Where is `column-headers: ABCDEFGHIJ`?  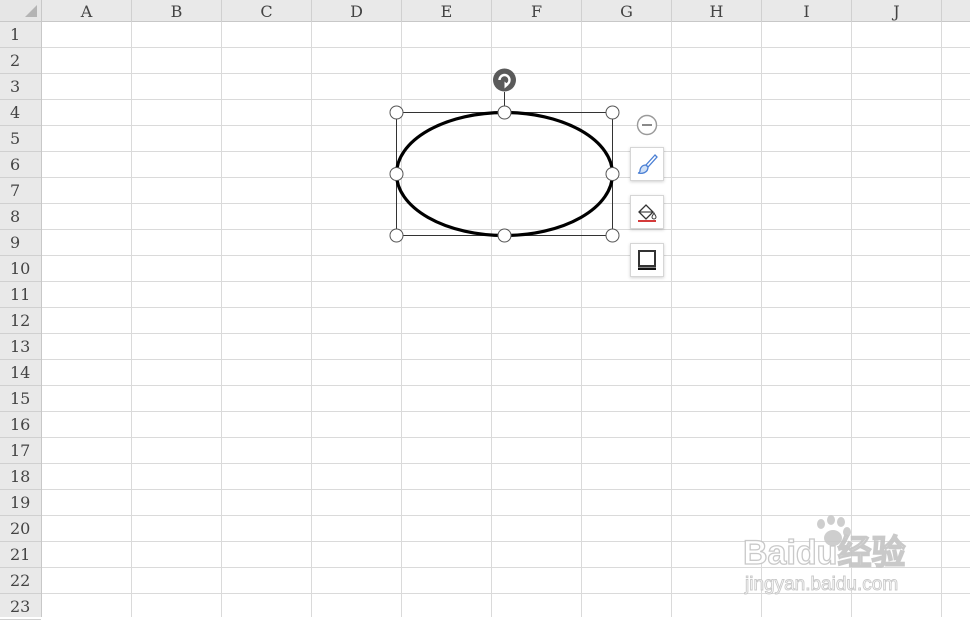
column-headers: ABCDEFGHIJ is located at coordinates (506, 11).